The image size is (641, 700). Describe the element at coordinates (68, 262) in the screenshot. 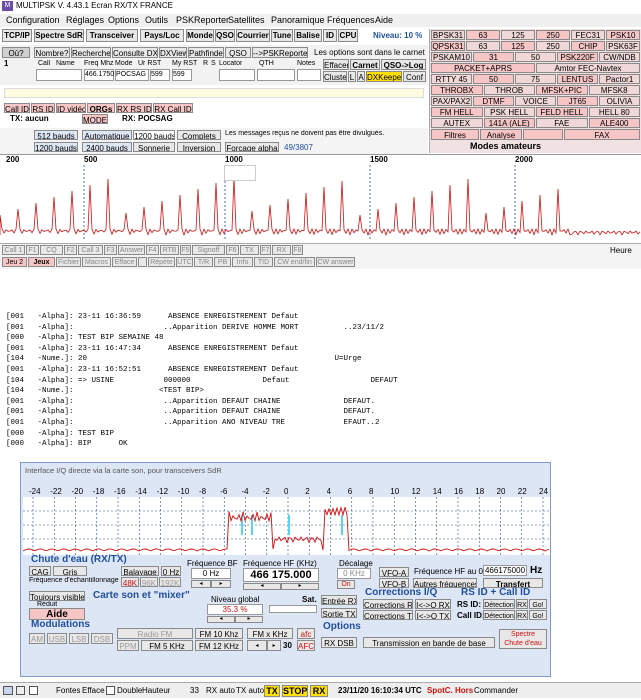

I see `macro-button: Fichier` at that location.